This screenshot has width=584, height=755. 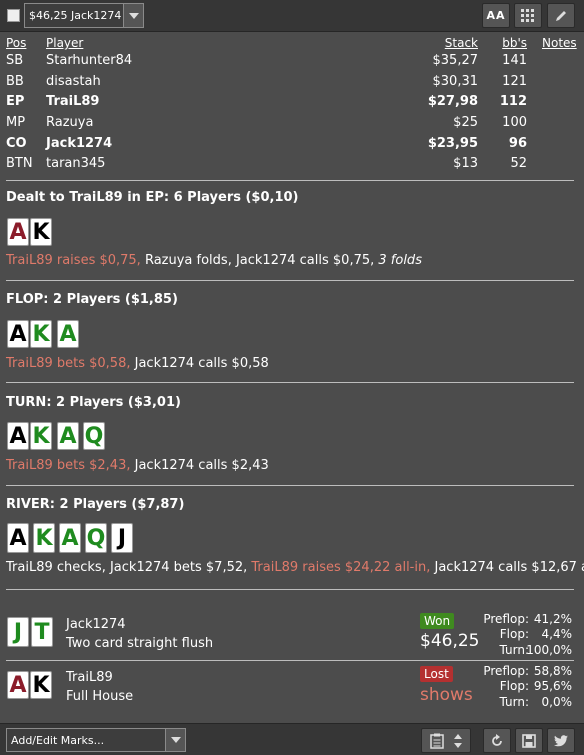 I want to click on row-player: Jack1274, so click(x=79, y=143).